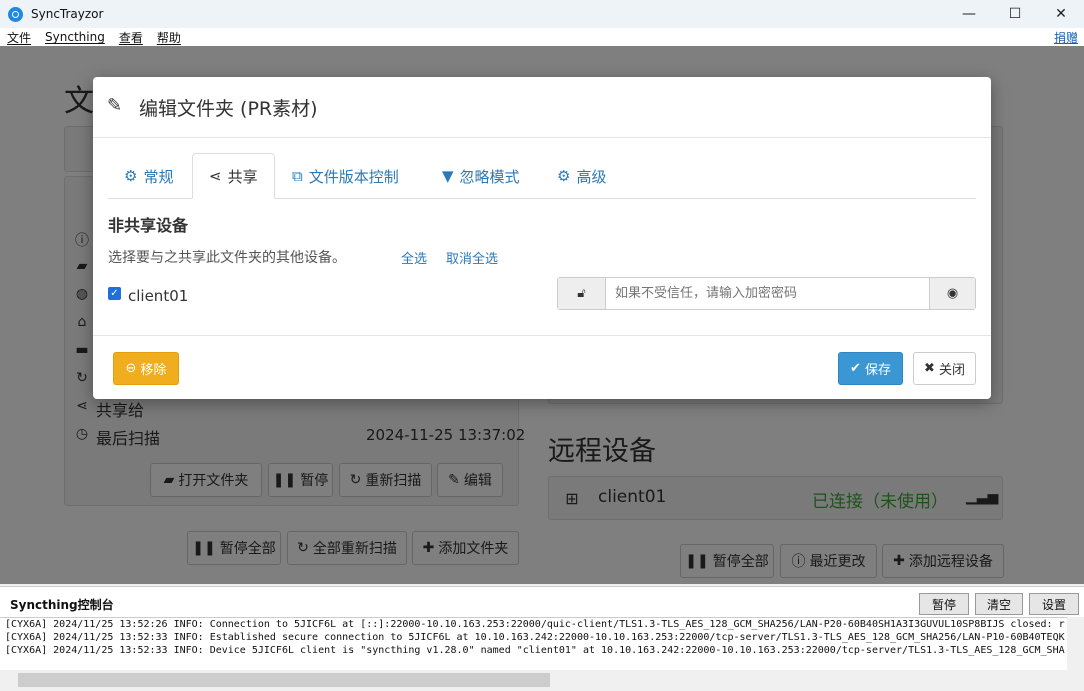  I want to click on console-settings-button: 设置, so click(1054, 604).